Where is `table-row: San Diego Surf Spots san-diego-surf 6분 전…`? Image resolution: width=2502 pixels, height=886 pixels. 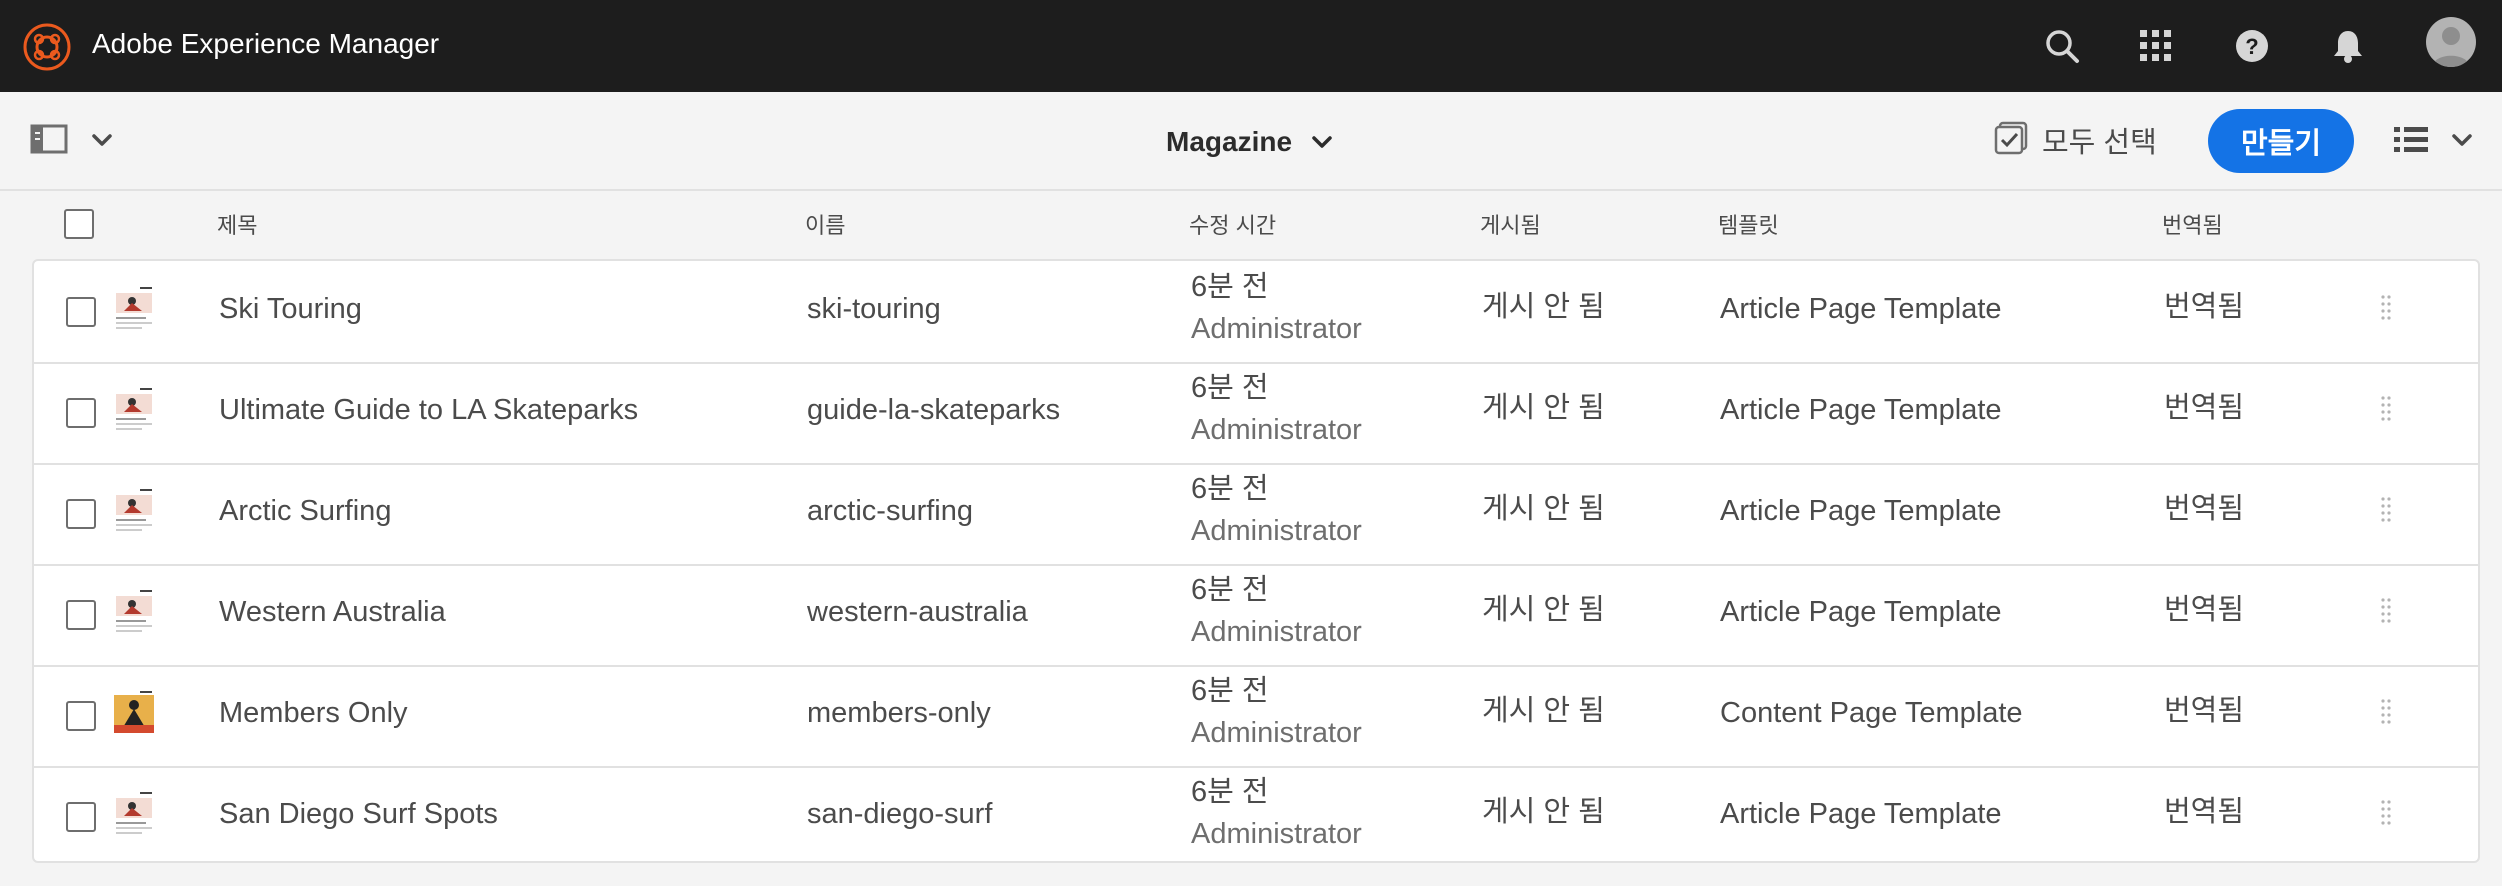 table-row: San Diego Surf Spots san-diego-surf 6분 전… is located at coordinates (1256, 816).